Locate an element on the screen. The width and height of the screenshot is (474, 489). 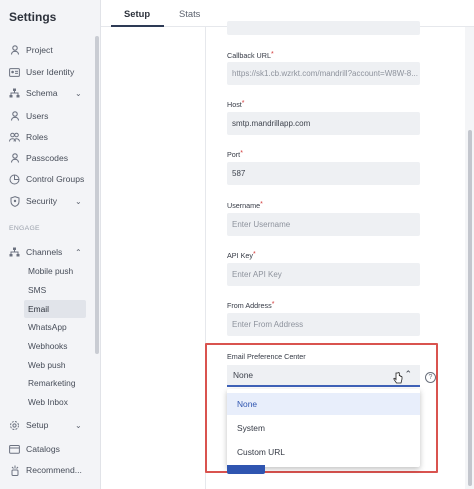
control-groups-icon is located at coordinates (14, 179).